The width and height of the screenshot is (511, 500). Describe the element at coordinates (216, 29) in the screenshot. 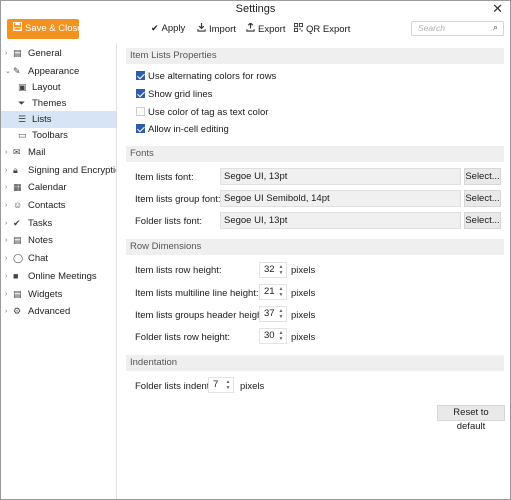

I see `import-button: Import` at that location.